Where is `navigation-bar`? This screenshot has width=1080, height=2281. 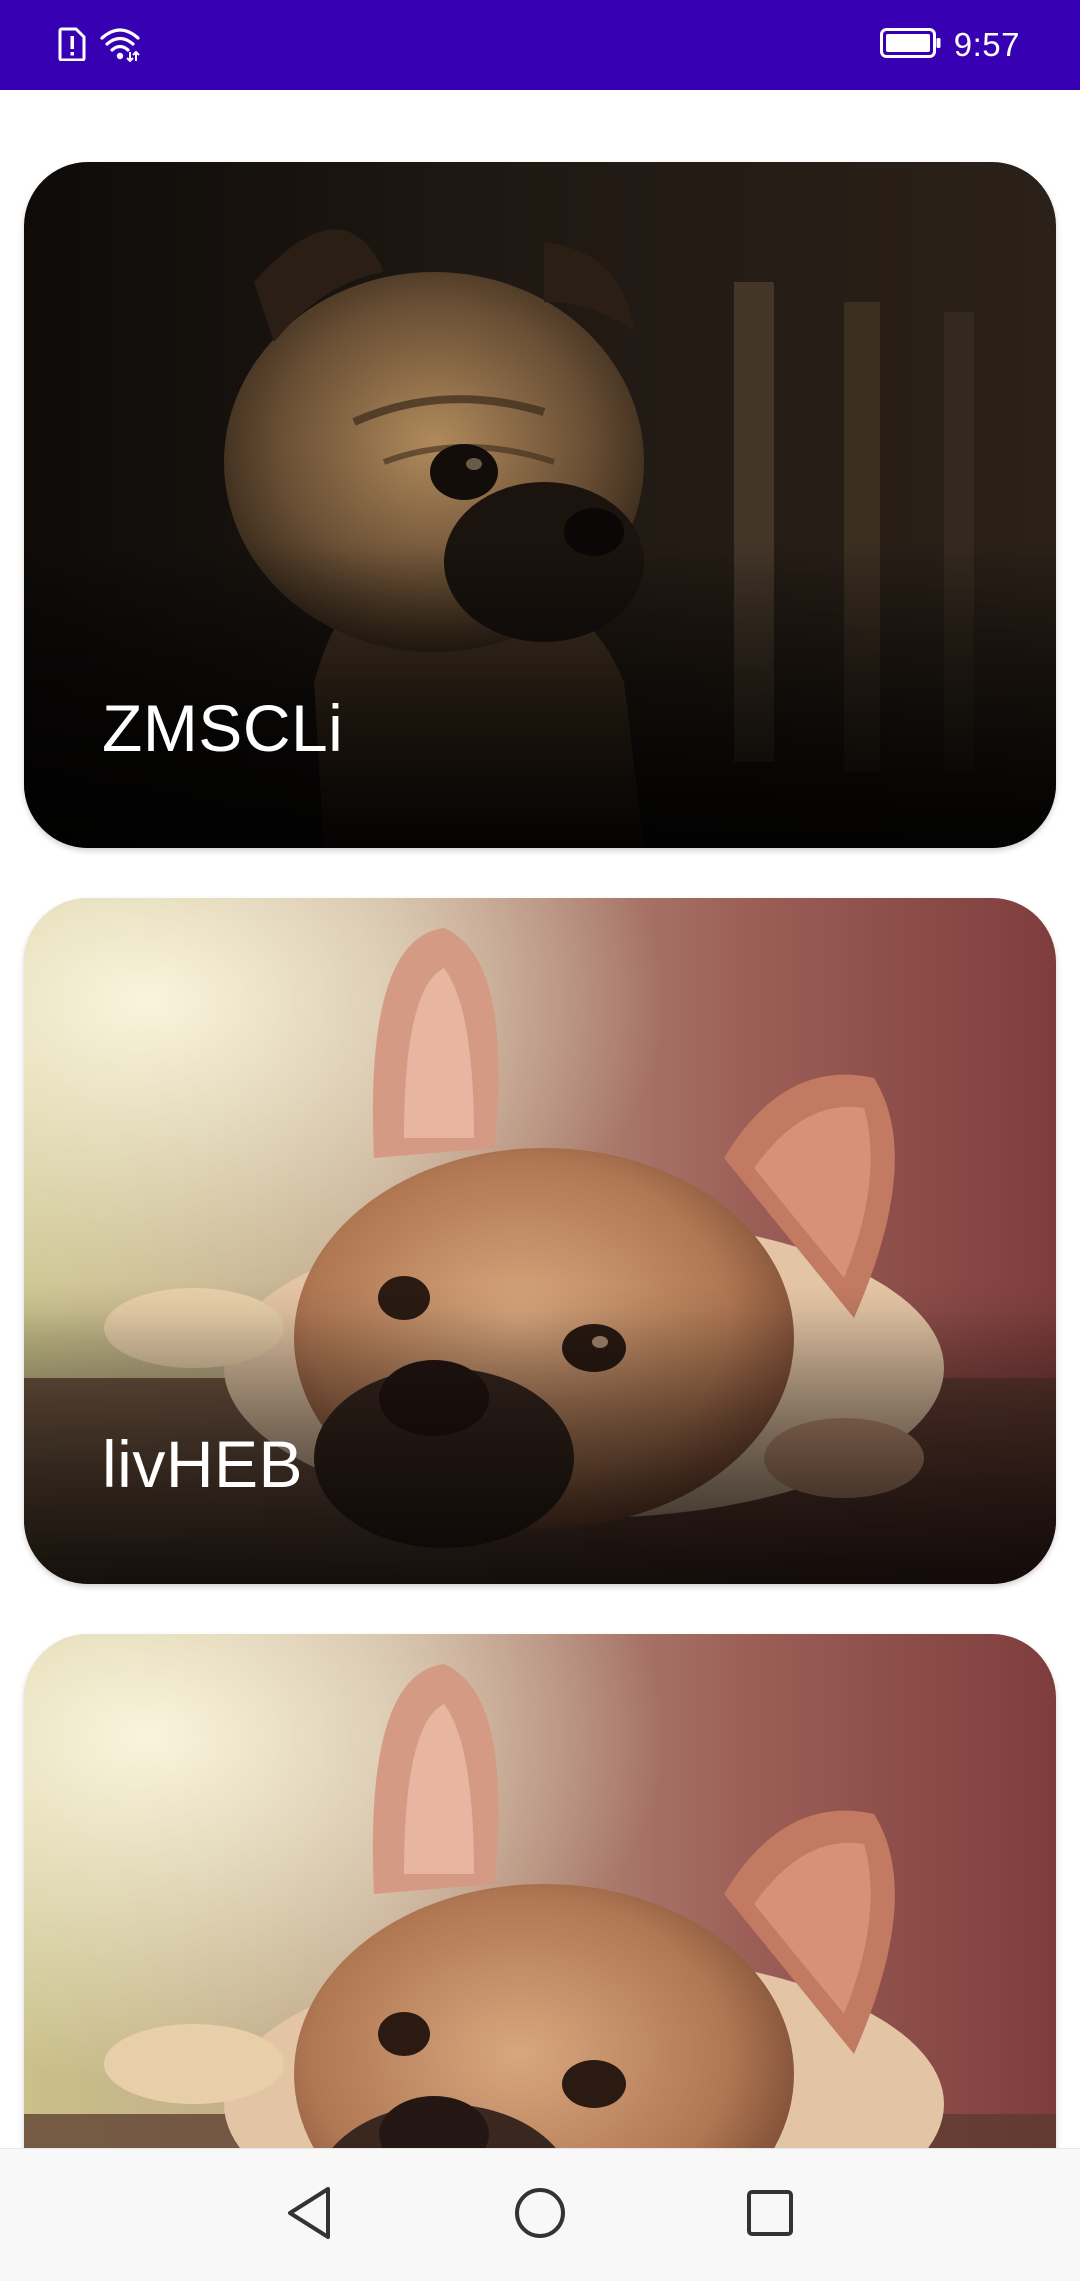
navigation-bar is located at coordinates (540, 2214).